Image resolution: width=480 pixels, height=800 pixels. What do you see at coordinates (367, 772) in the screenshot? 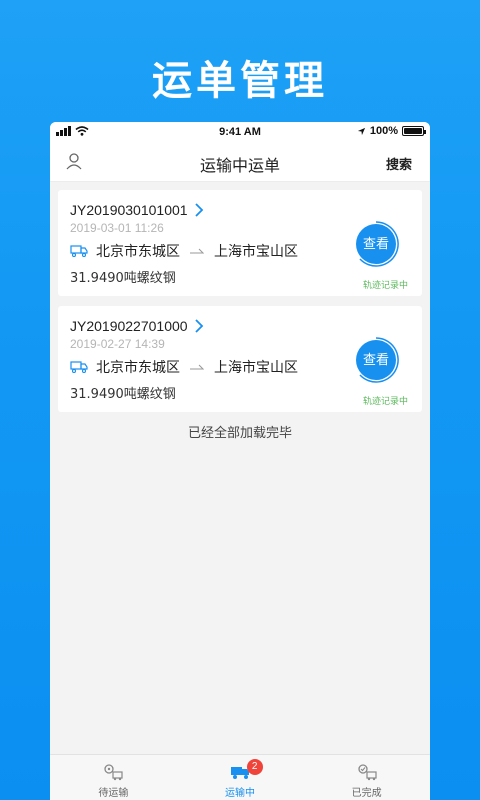
I see `completed-icon` at bounding box center [367, 772].